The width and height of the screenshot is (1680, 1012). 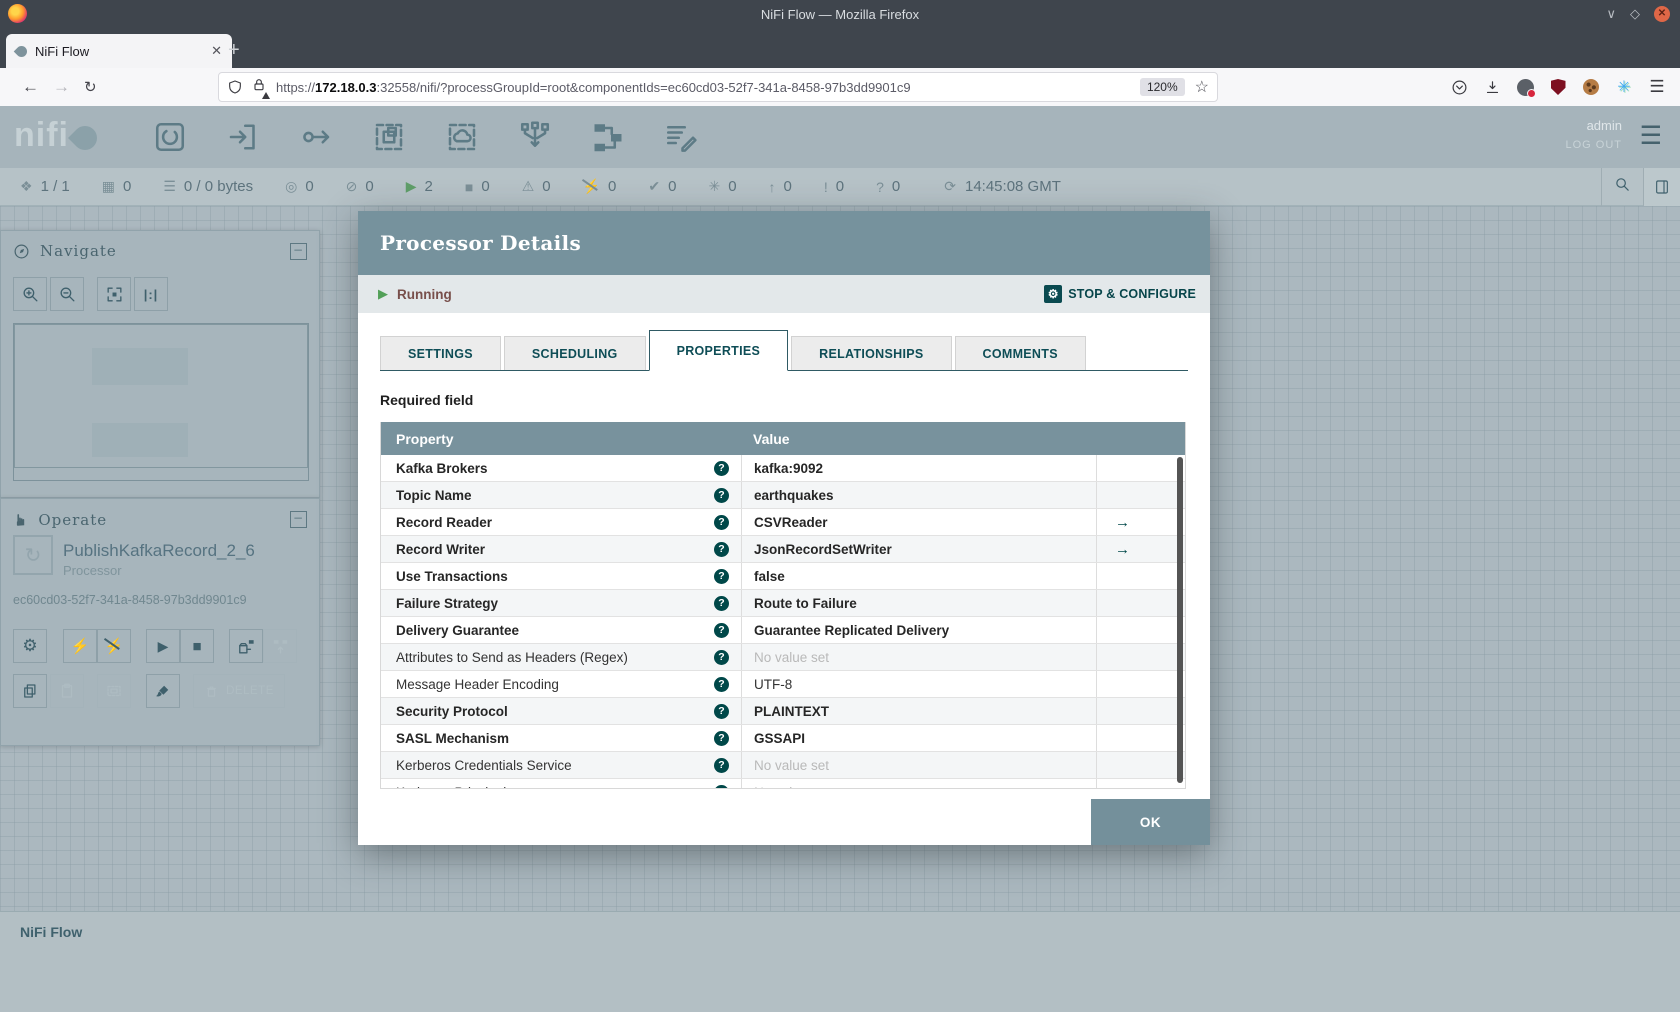 What do you see at coordinates (608, 137) in the screenshot?
I see `template-icon` at bounding box center [608, 137].